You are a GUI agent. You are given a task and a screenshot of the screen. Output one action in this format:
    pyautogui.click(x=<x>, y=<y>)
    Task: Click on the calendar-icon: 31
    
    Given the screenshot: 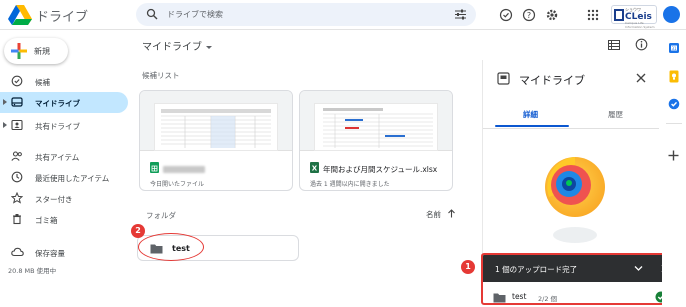 What is the action you would take?
    pyautogui.click(x=674, y=49)
    